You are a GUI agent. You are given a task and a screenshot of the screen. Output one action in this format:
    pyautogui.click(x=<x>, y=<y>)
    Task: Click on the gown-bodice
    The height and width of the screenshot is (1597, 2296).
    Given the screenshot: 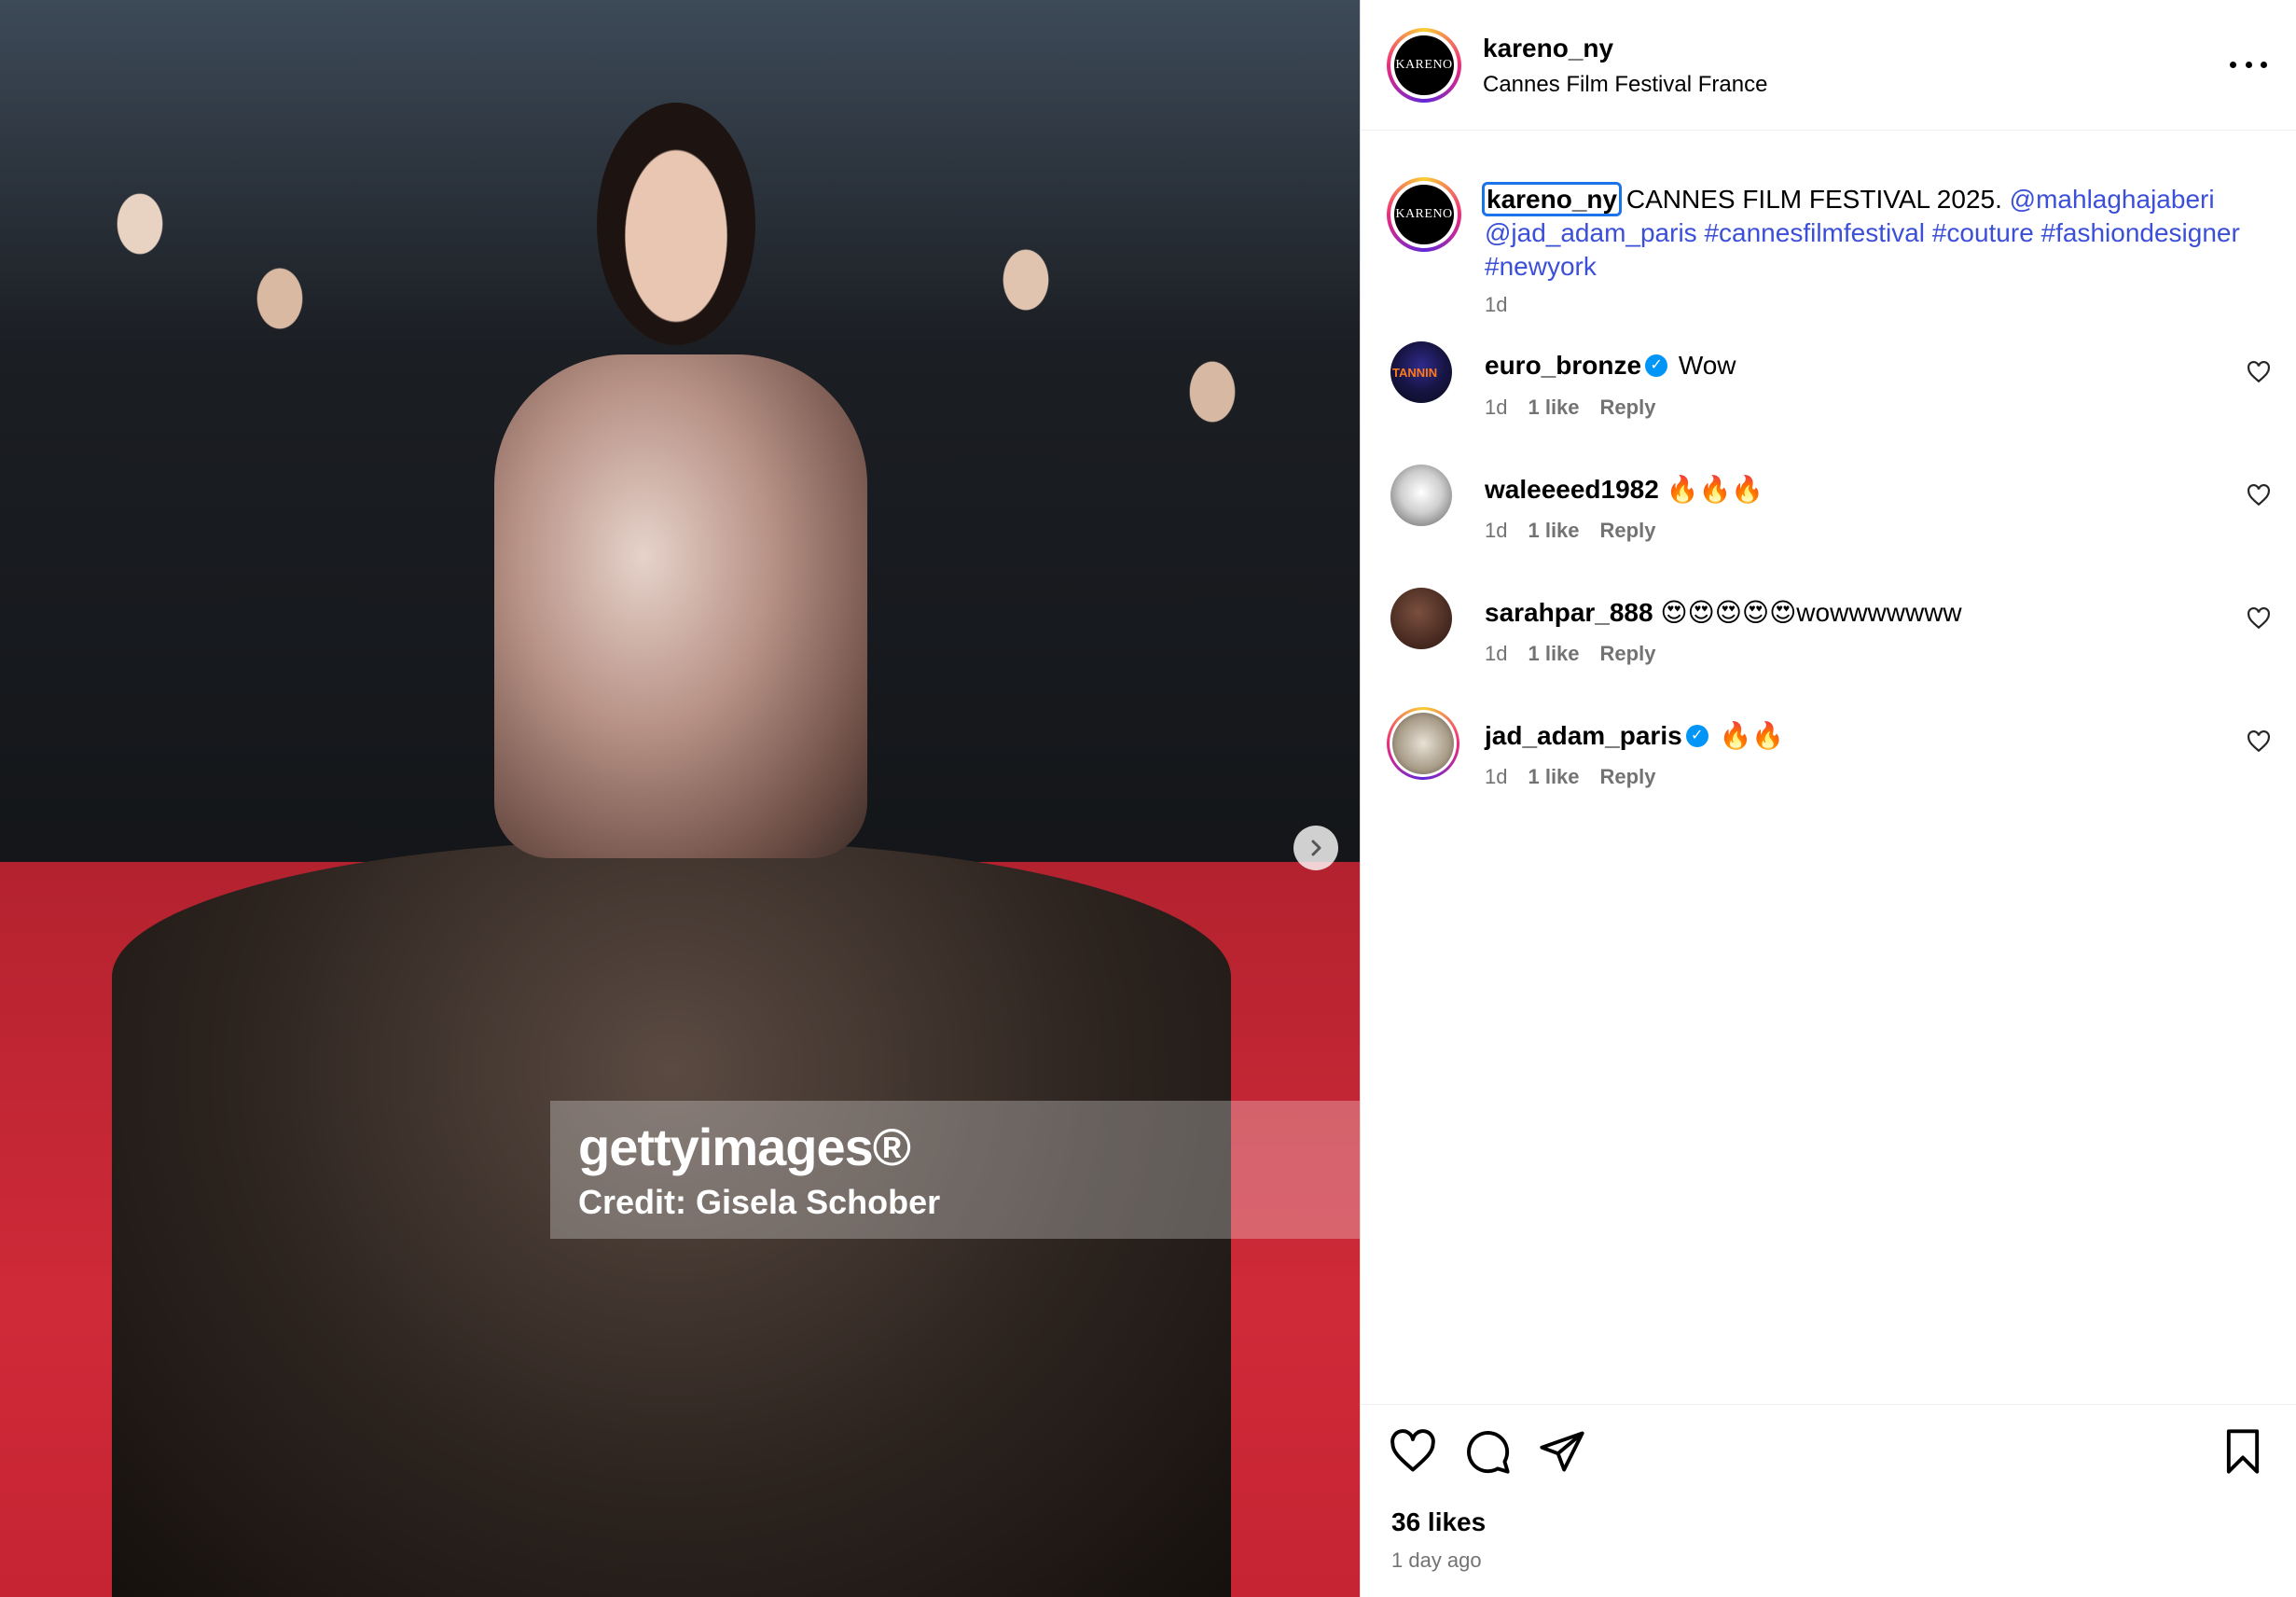 What is the action you would take?
    pyautogui.click(x=680, y=606)
    